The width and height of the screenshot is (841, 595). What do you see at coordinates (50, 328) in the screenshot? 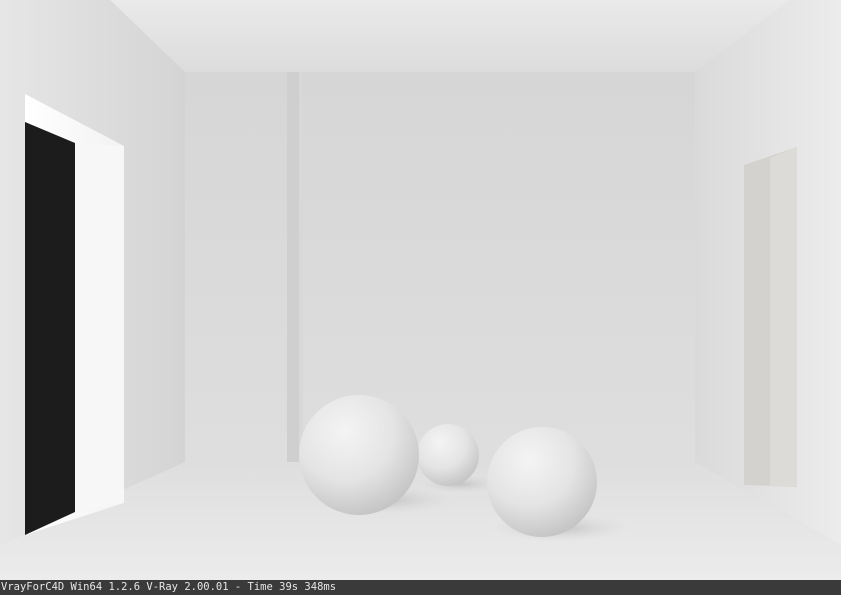
I see `left-doorway-opening` at bounding box center [50, 328].